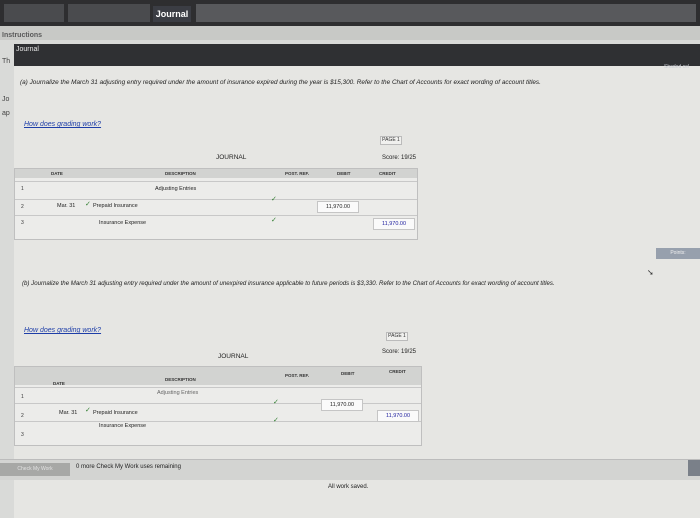 The image size is (700, 518). Describe the element at coordinates (231, 157) in the screenshot. I see `journal-title-a: JOURNAL` at that location.